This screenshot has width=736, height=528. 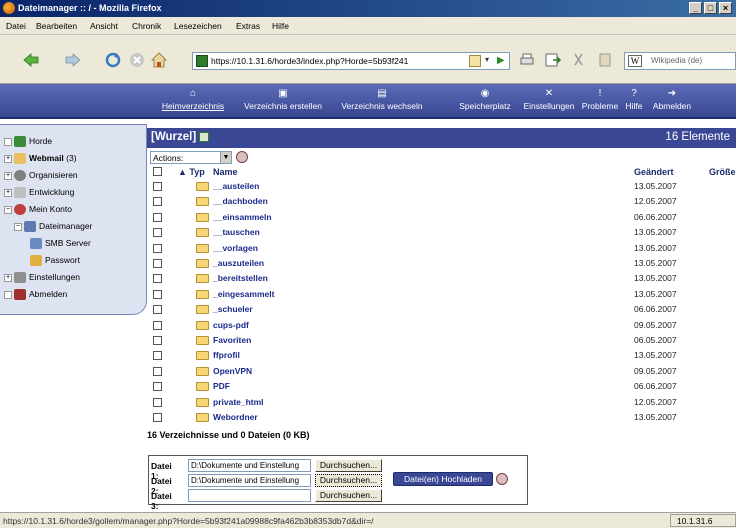 What do you see at coordinates (55, 261) in the screenshot?
I see `sidebar-item-passwort: Passwort` at bounding box center [55, 261].